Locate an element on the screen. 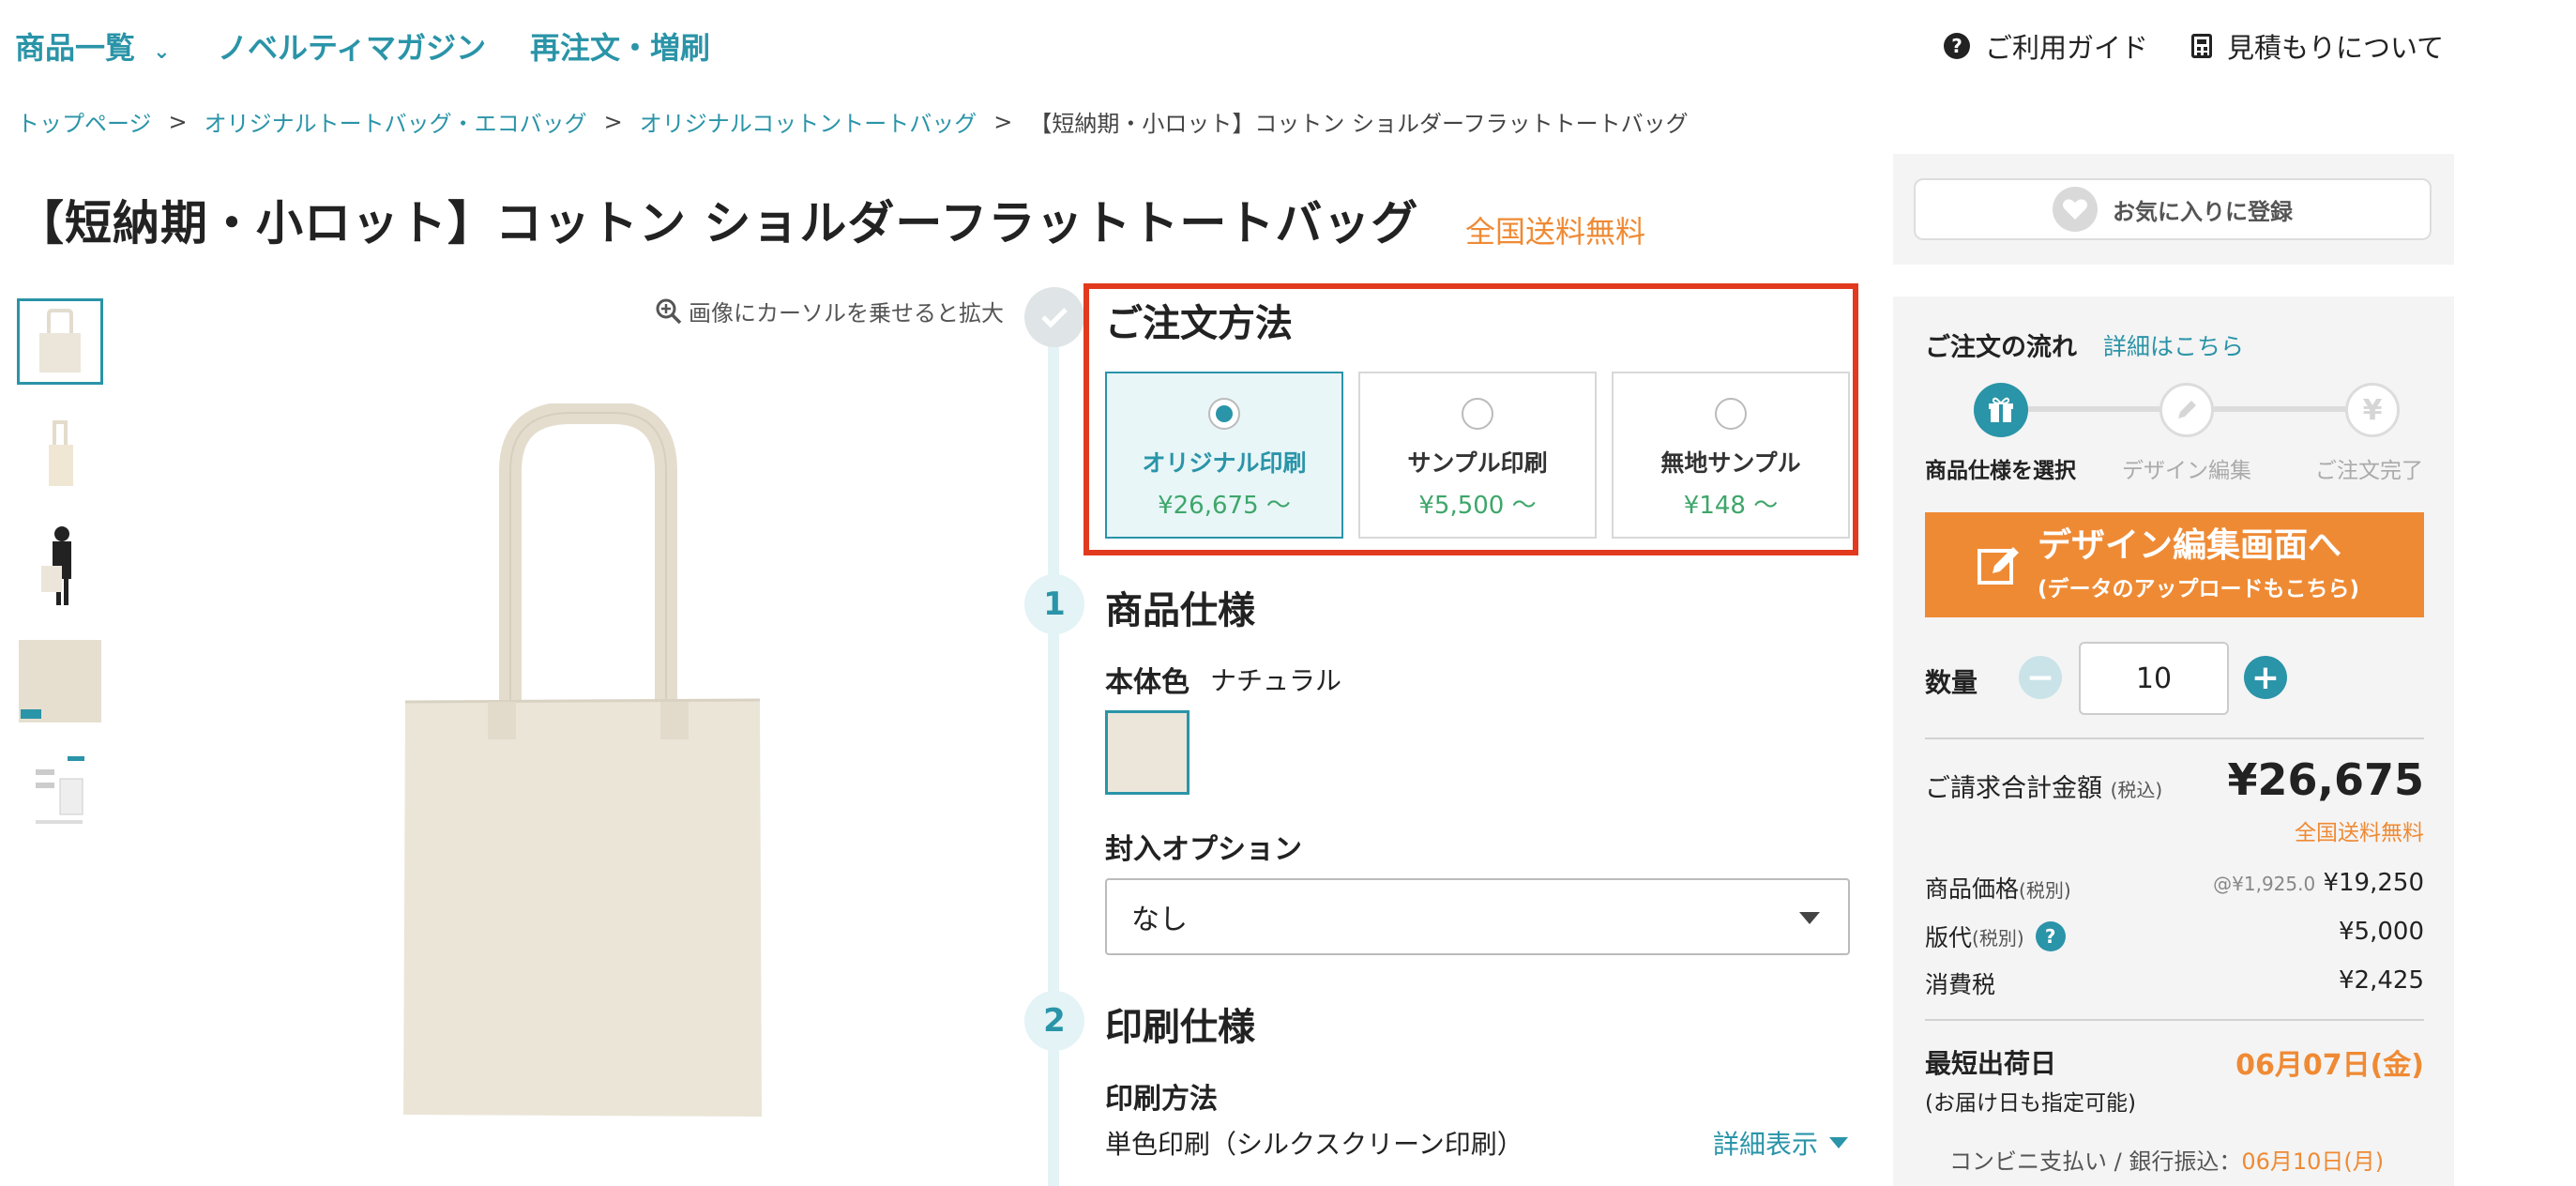 This screenshot has width=2576, height=1186. design-editor-button: デザイン編集画面へ (データのアップロードもこちら) is located at coordinates (2174, 564).